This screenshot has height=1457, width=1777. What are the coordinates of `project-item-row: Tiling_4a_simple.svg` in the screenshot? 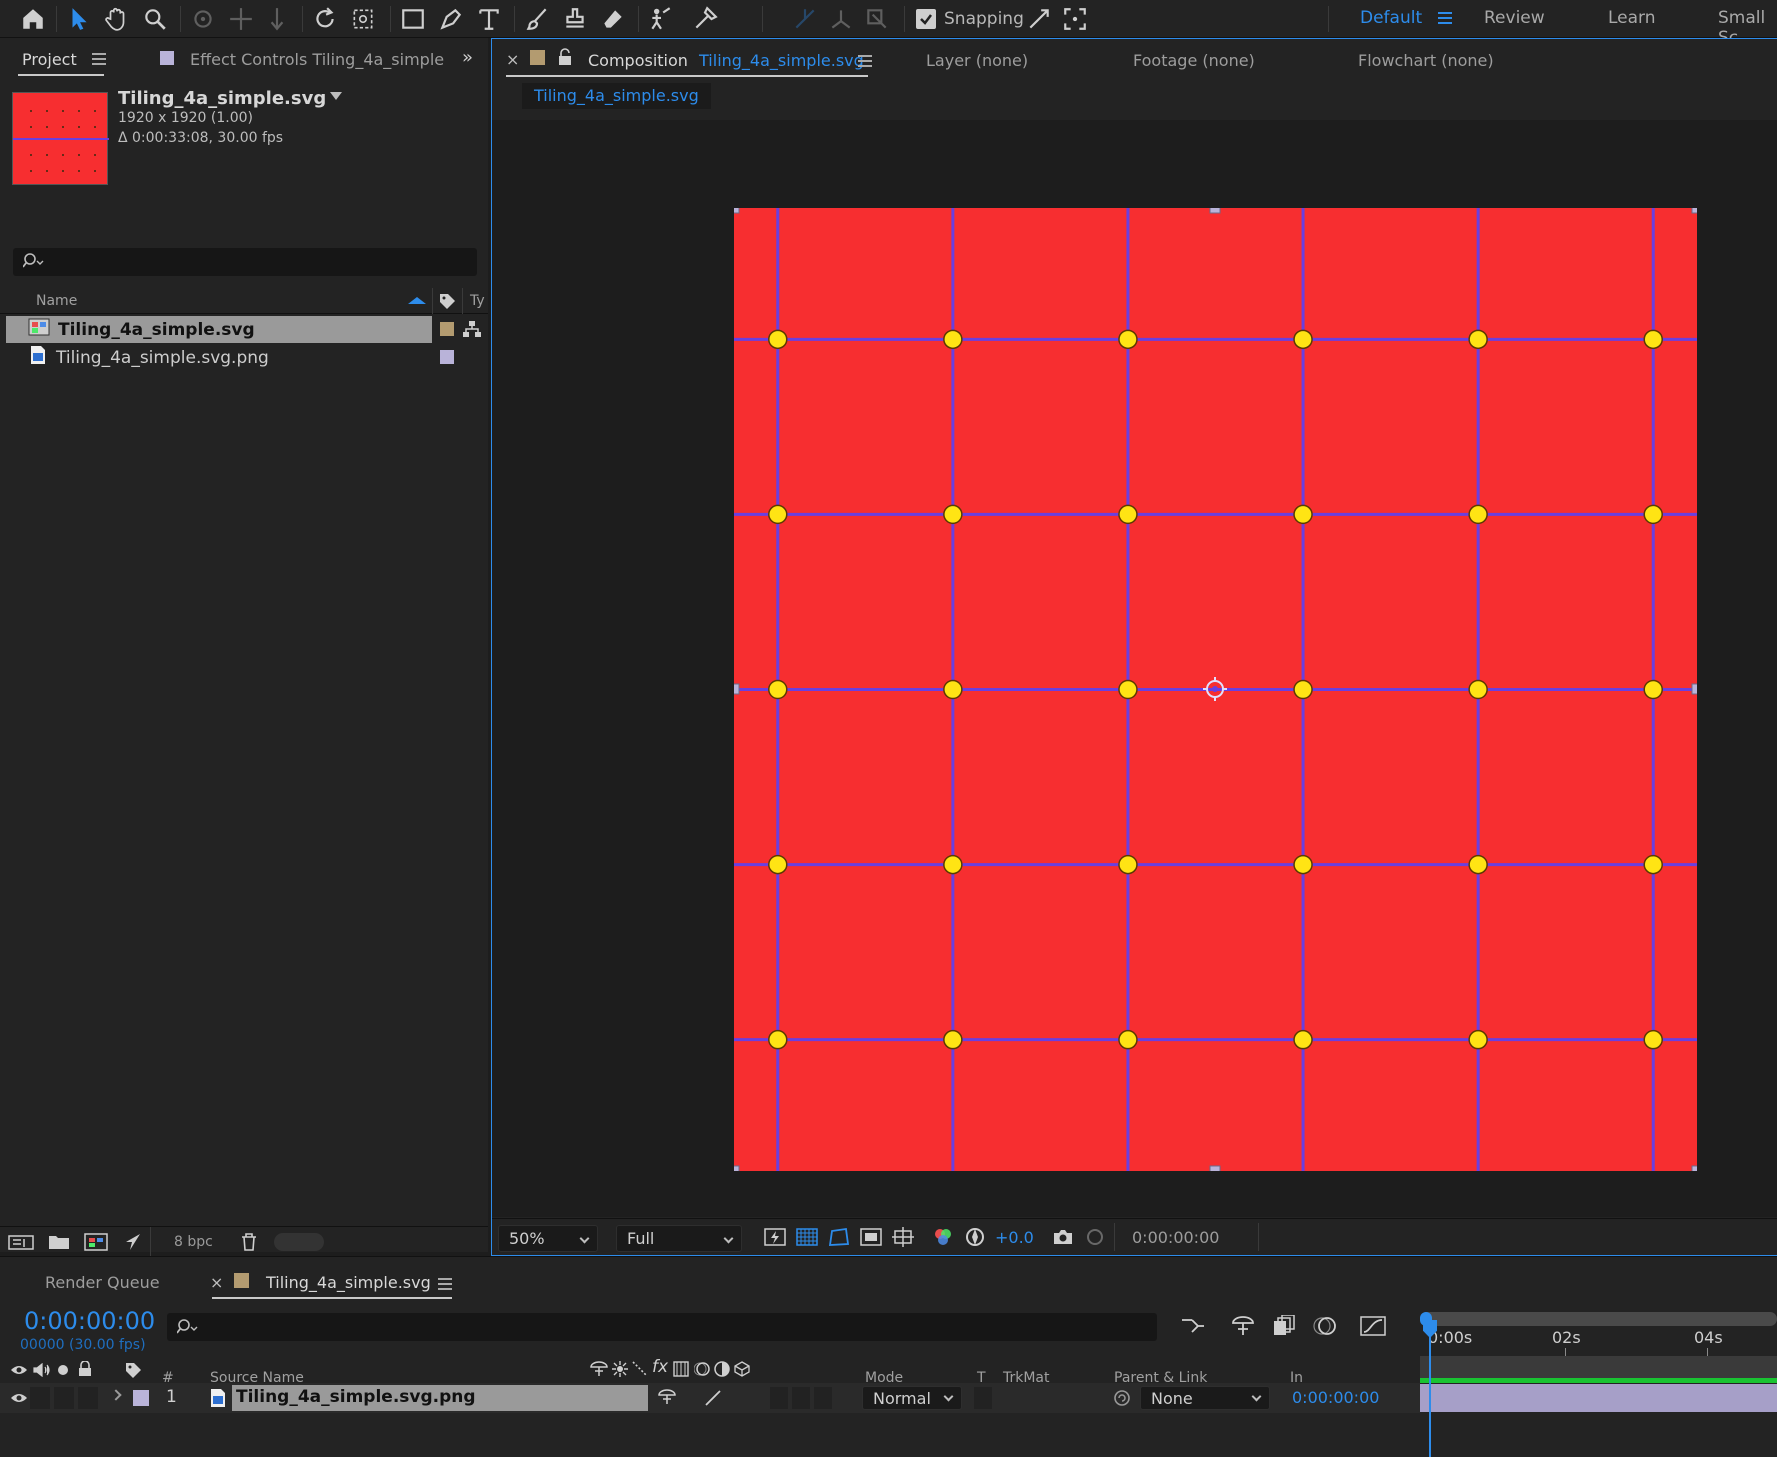 It's located at (219, 329).